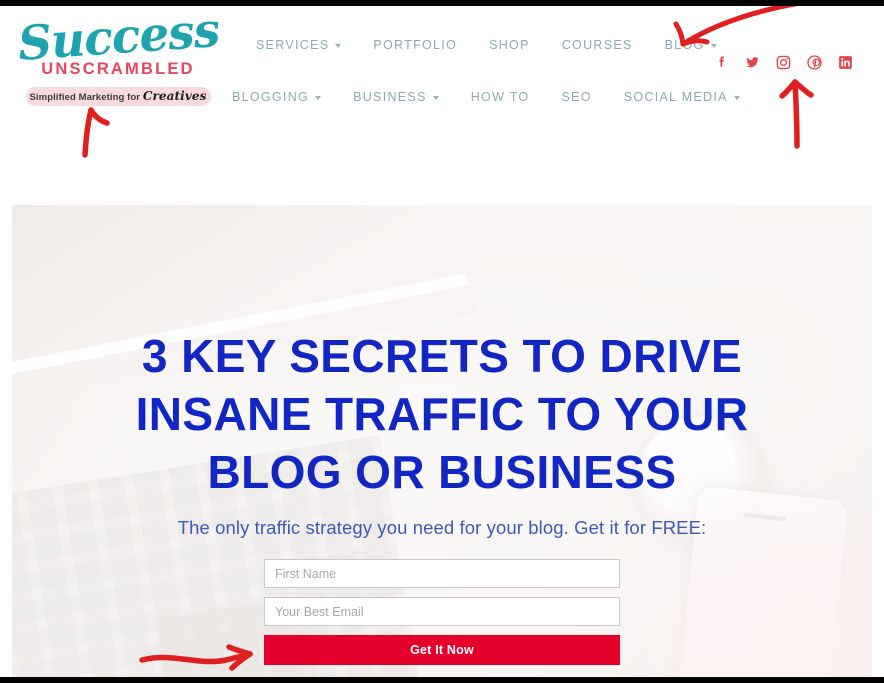 This screenshot has width=884, height=683. I want to click on nav-item-how-to: HOW TO, so click(500, 97).